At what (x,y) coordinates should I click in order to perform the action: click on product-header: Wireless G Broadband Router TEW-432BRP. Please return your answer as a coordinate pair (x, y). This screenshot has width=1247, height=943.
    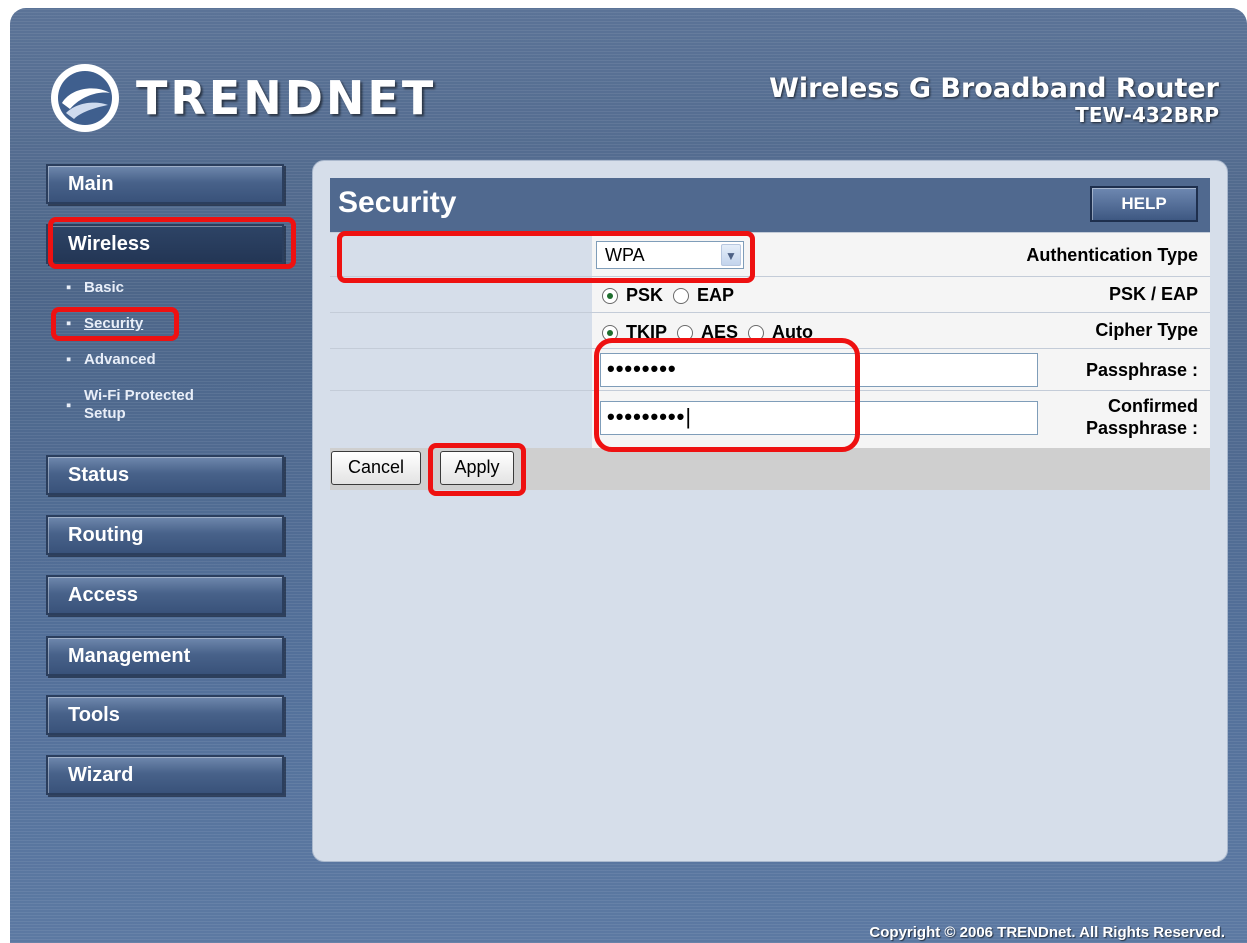
    Looking at the image, I should click on (994, 100).